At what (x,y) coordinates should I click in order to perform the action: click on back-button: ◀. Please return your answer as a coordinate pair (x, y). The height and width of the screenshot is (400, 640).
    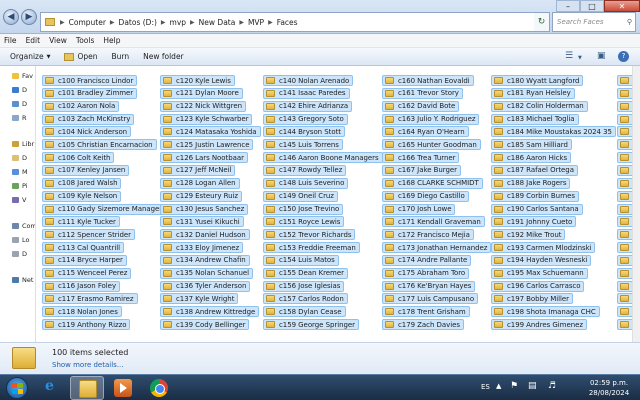
    Looking at the image, I should click on (11, 17).